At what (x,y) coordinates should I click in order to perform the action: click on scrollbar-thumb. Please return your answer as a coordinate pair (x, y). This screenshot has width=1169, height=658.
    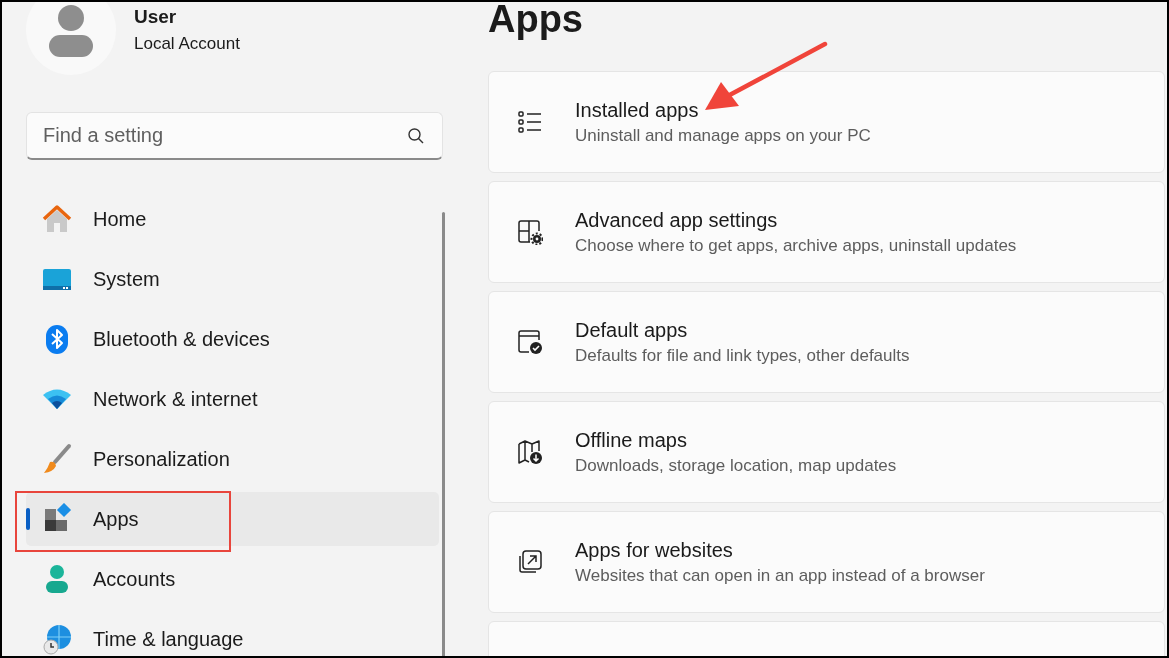
    Looking at the image, I should click on (443, 434).